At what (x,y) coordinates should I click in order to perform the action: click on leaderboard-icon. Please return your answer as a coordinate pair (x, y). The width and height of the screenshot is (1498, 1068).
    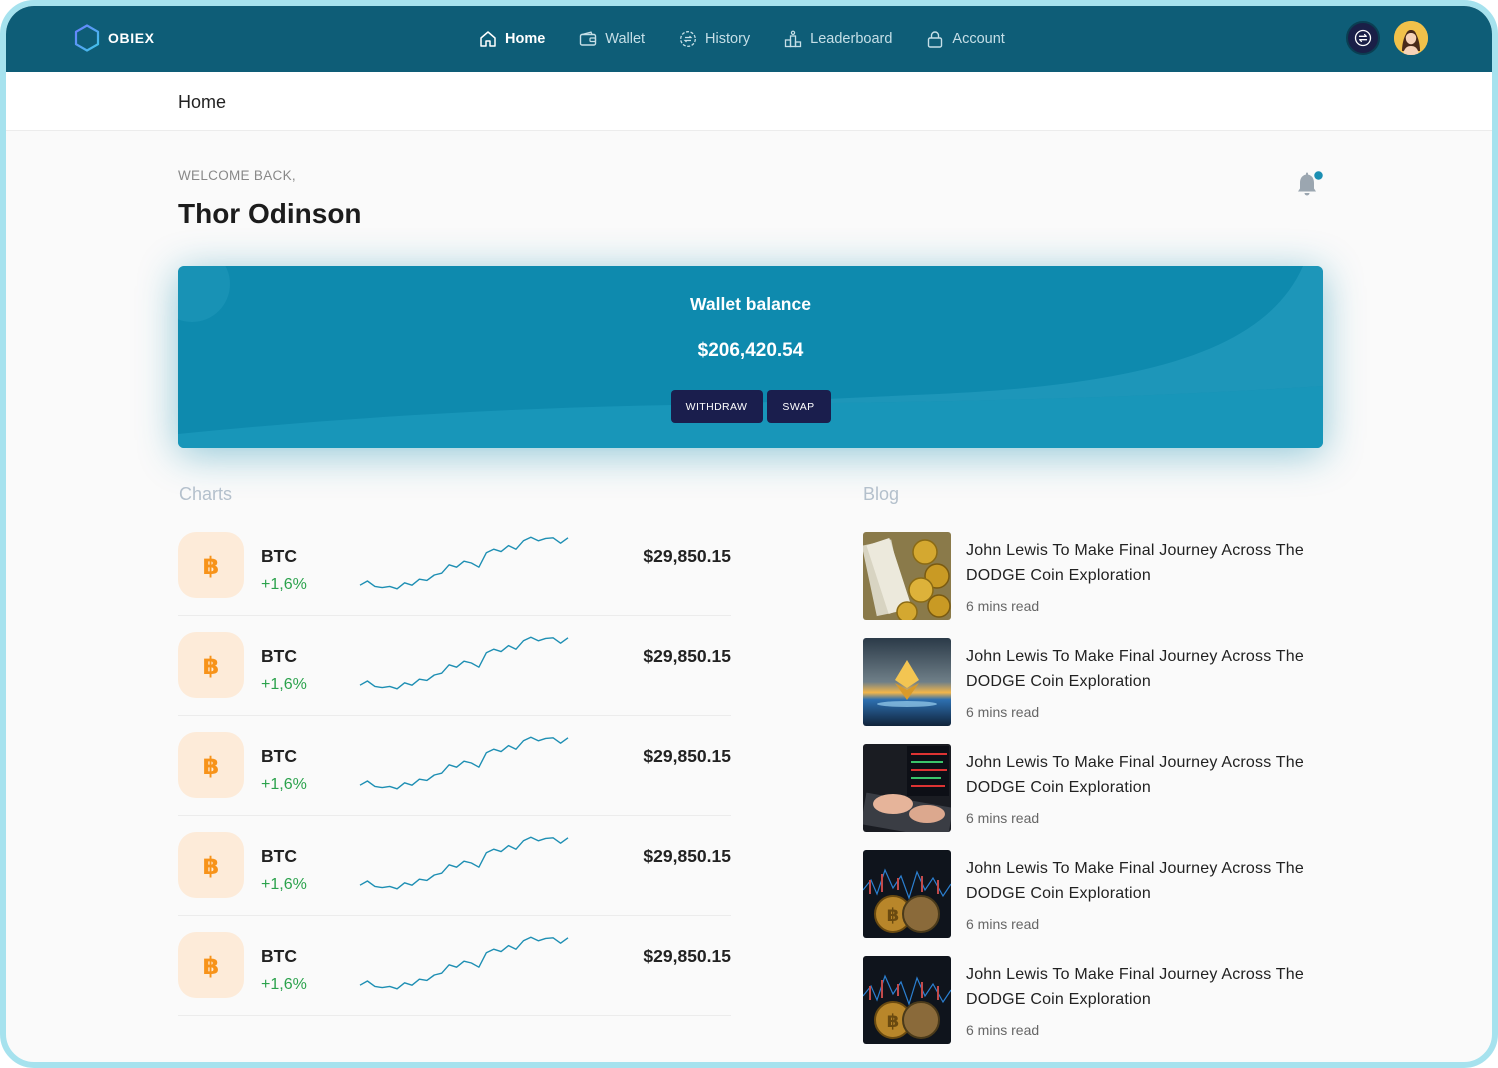
    Looking at the image, I should click on (793, 39).